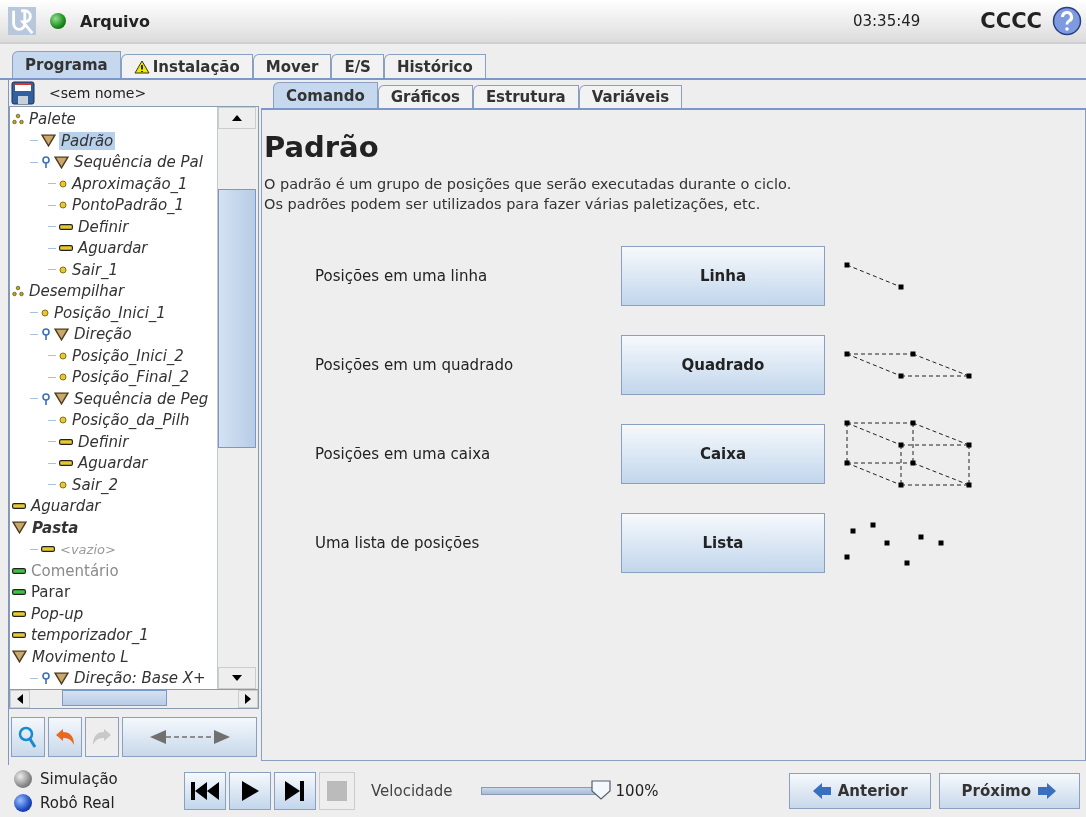 The width and height of the screenshot is (1086, 817). I want to click on undo-button, so click(65, 737).